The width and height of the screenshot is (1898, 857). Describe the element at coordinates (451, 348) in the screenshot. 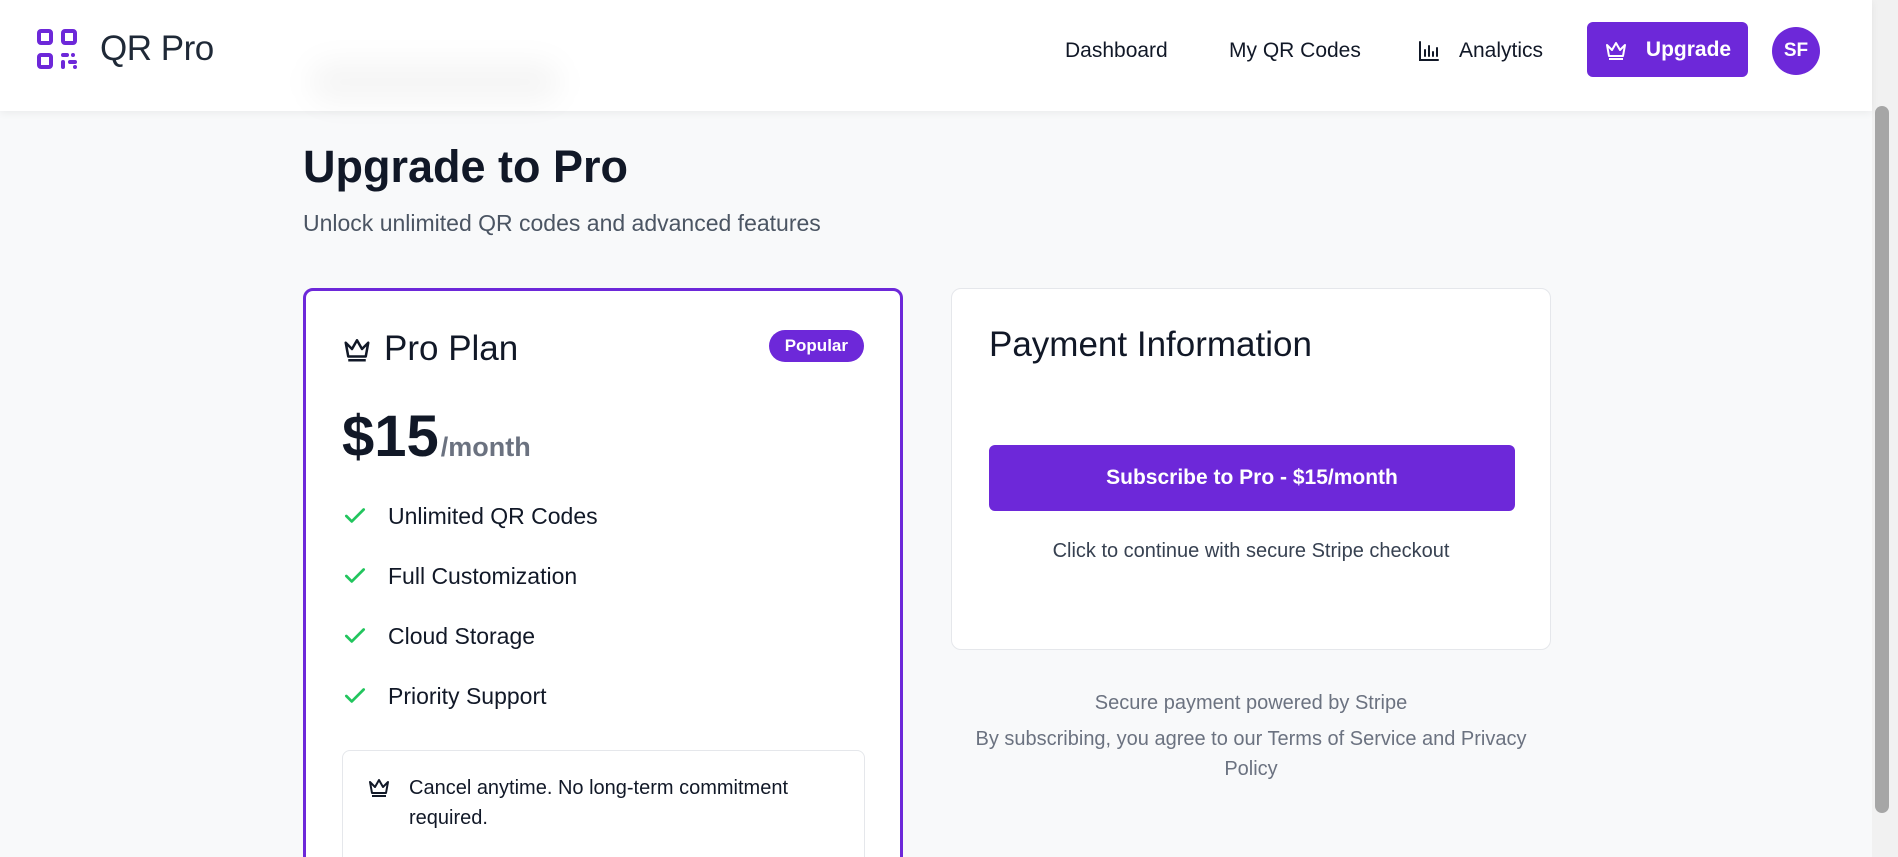

I see `plan-name: Pro Plan` at that location.